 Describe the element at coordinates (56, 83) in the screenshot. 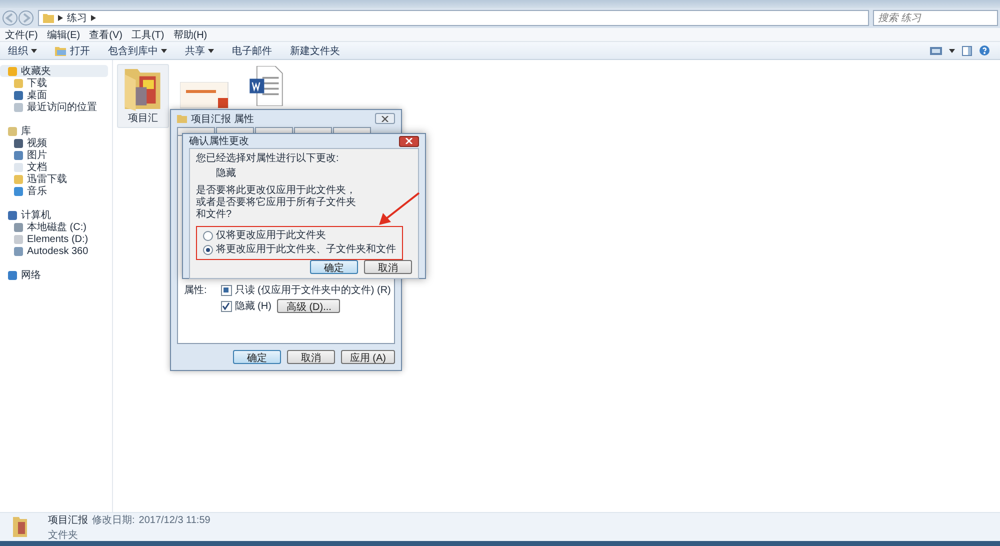

I see `sidebar-item: 下载` at that location.